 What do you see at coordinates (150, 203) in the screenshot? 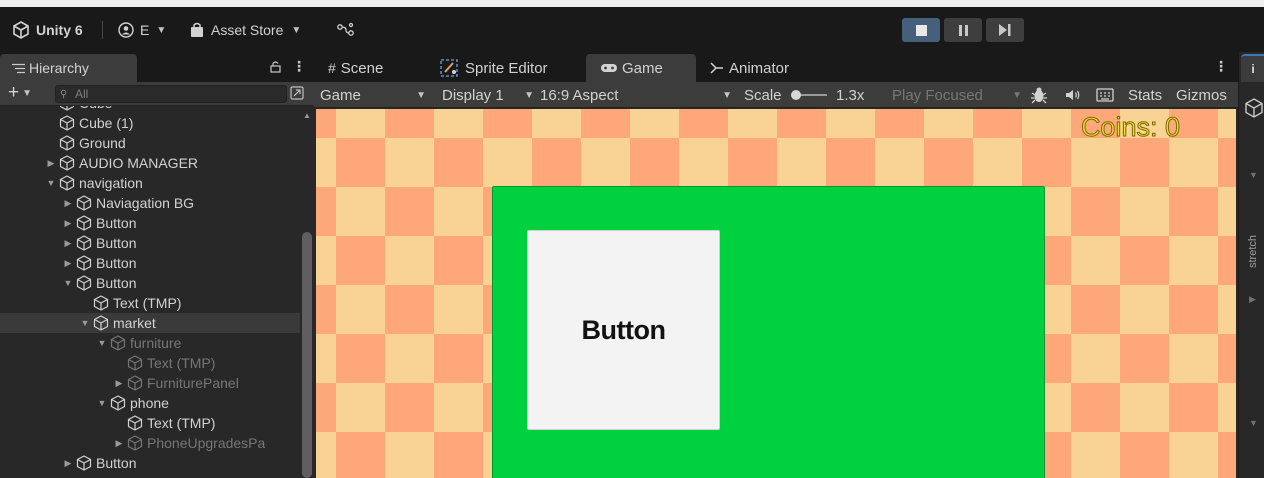
I see `hierarchy-item: ▶ Naviagation BG` at bounding box center [150, 203].